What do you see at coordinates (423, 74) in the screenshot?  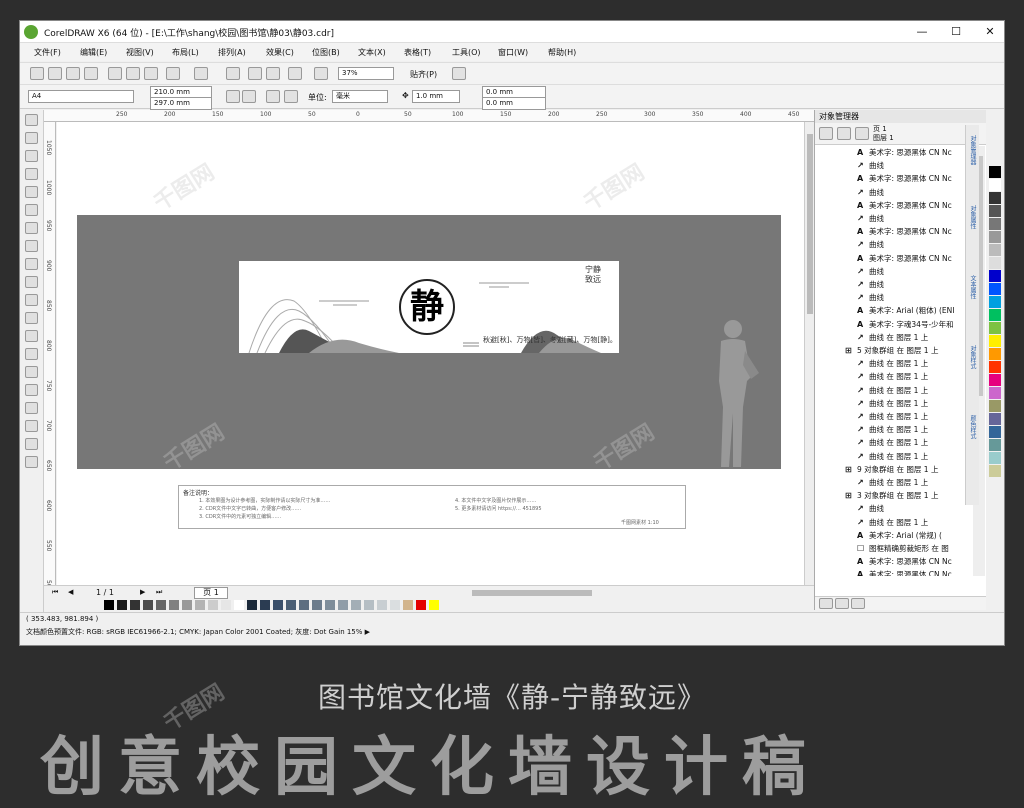 I see `snap-to-dropdown: 贴齐(P)` at bounding box center [423, 74].